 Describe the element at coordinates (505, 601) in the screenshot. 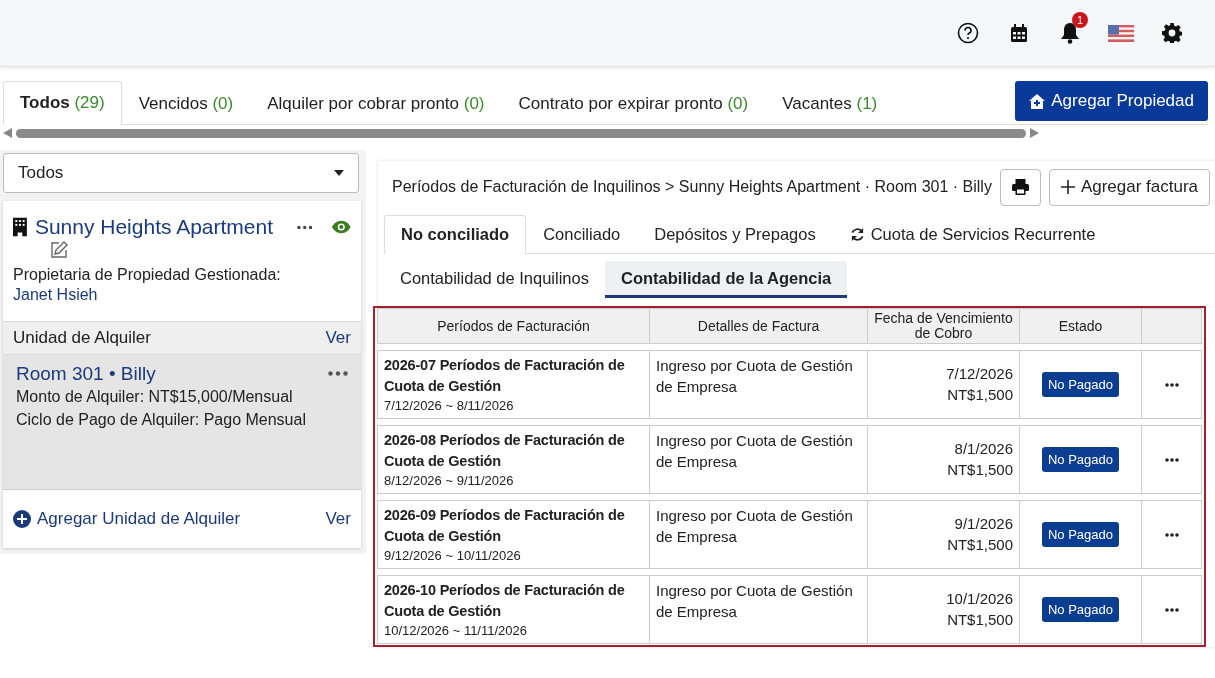

I see `period-title: 2026-10 Períodos de Facturación de Cuota de Gestión` at that location.